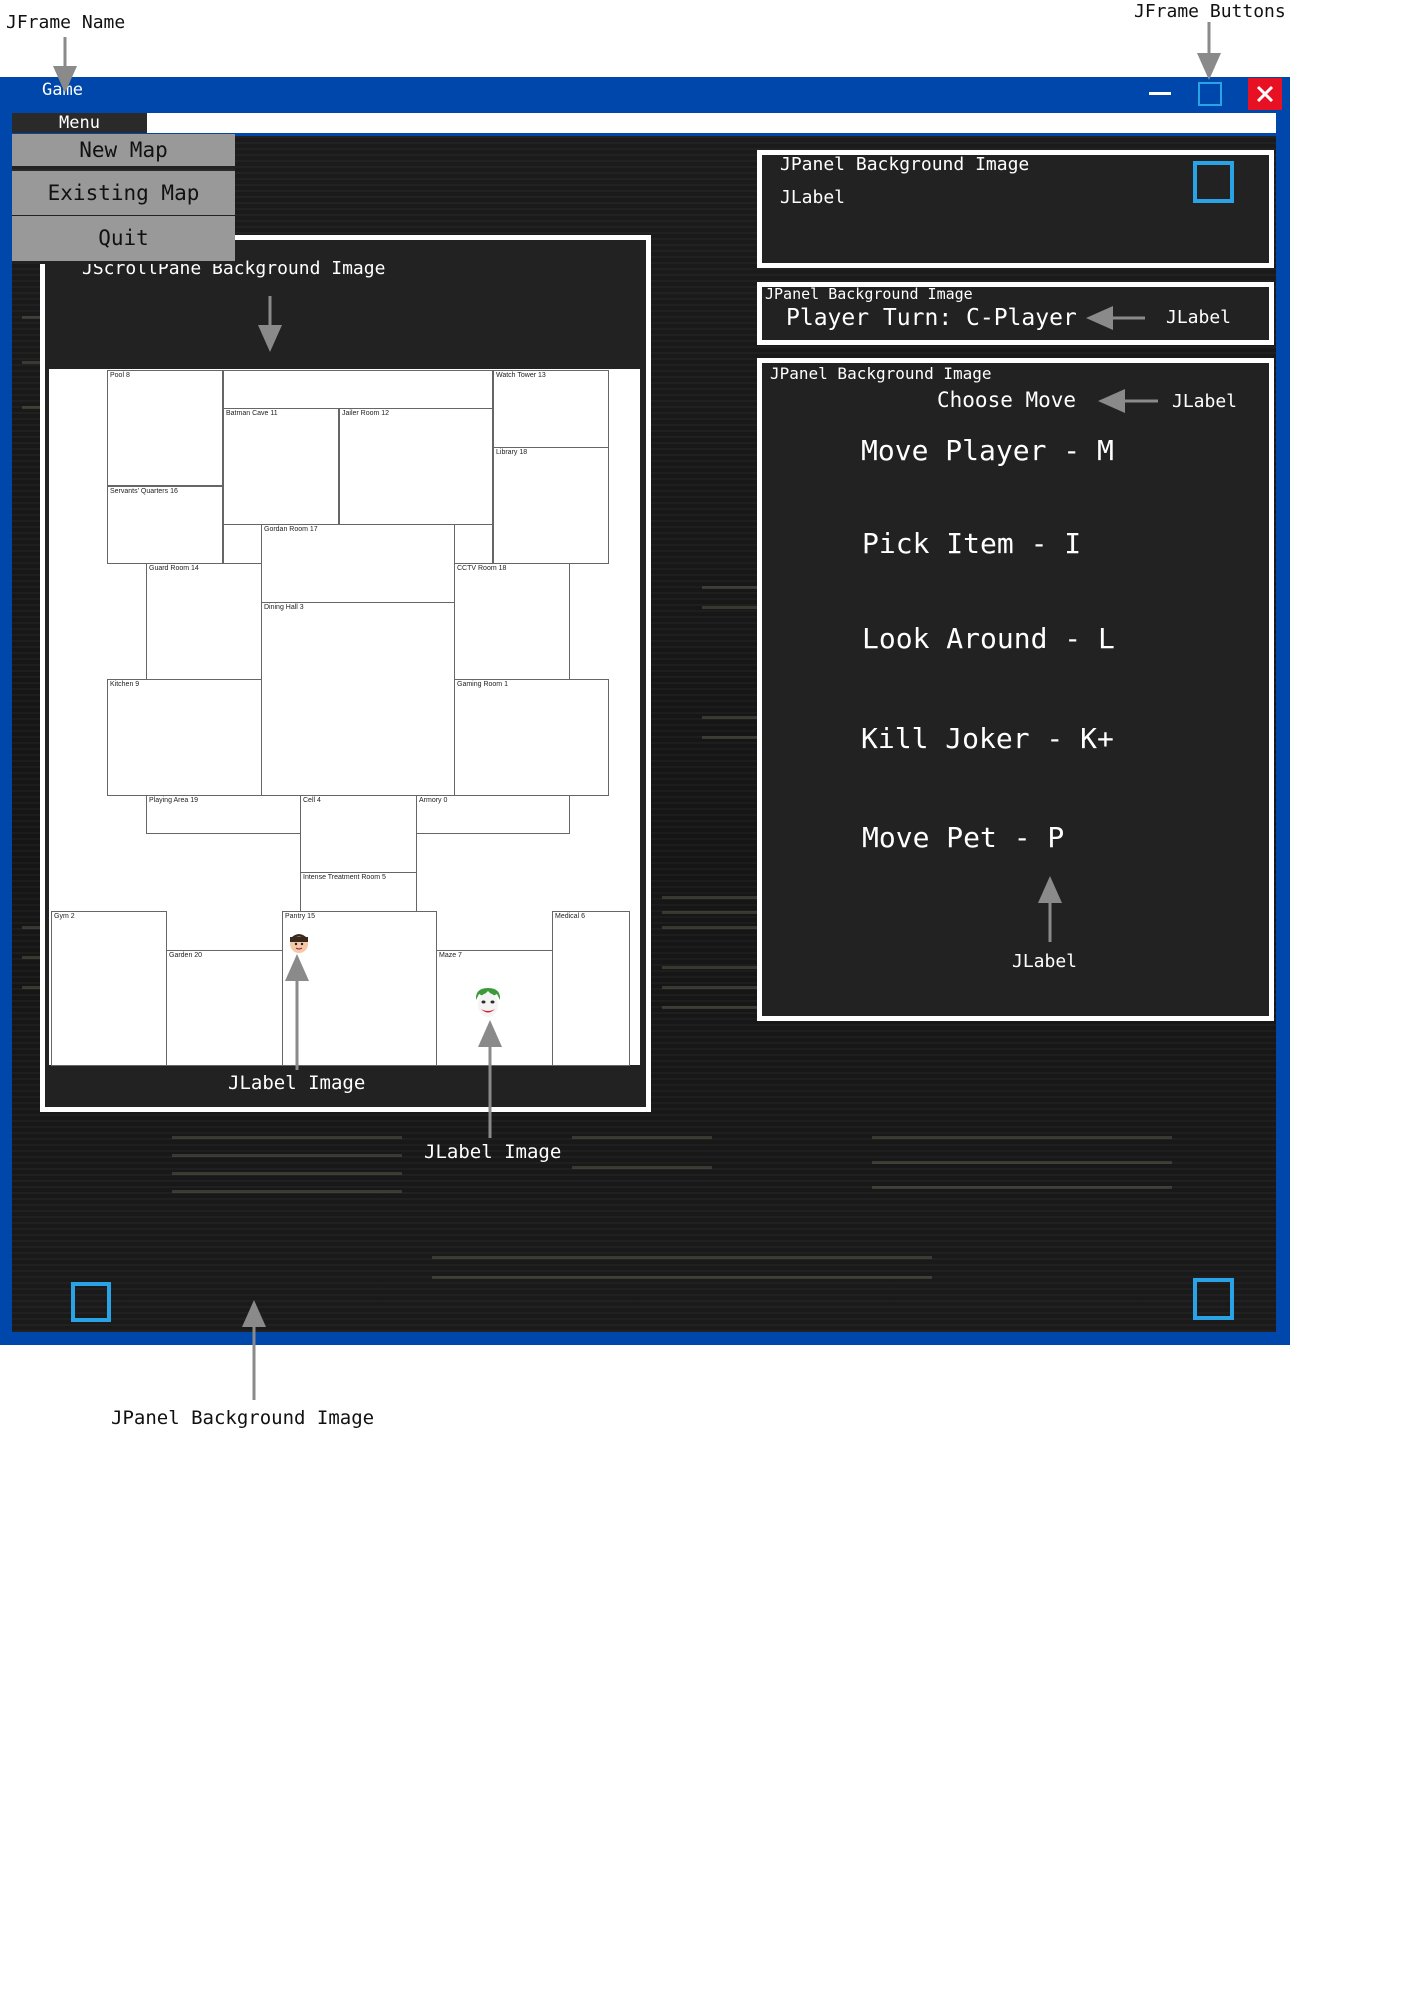 The height and width of the screenshot is (2000, 1414). I want to click on annotation-bottom-panel: JPanel Background Image, so click(243, 1418).